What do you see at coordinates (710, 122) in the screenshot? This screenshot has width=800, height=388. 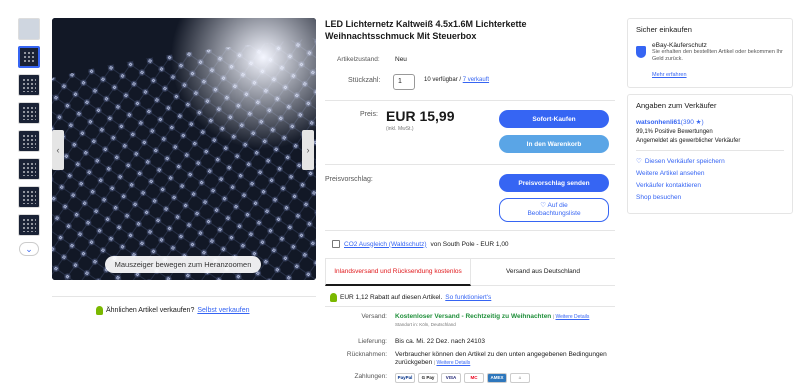 I see `seller-name: watsonhenli61(390 ★)` at bounding box center [710, 122].